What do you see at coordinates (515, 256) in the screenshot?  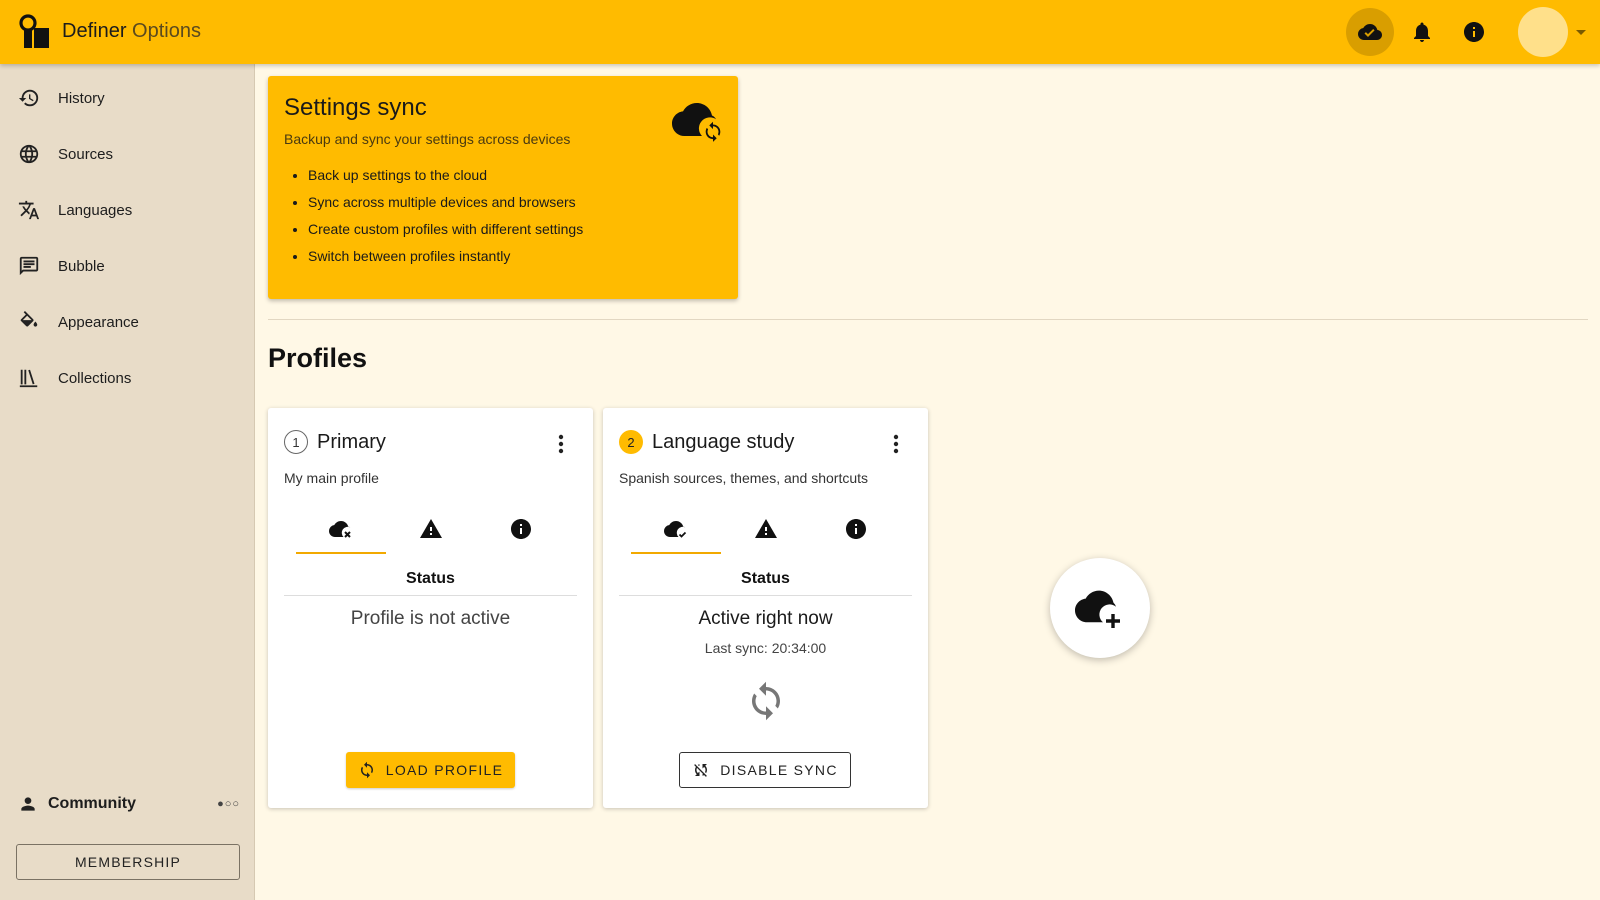 I see `feature-item: Switch between profiles instantly` at bounding box center [515, 256].